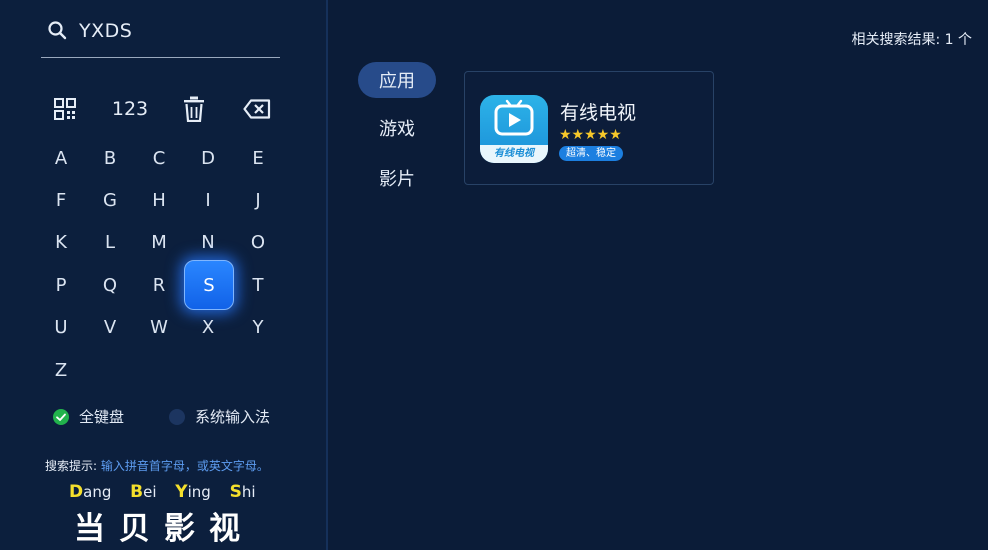 Image resolution: width=988 pixels, height=550 pixels. I want to click on search-icon, so click(57, 30).